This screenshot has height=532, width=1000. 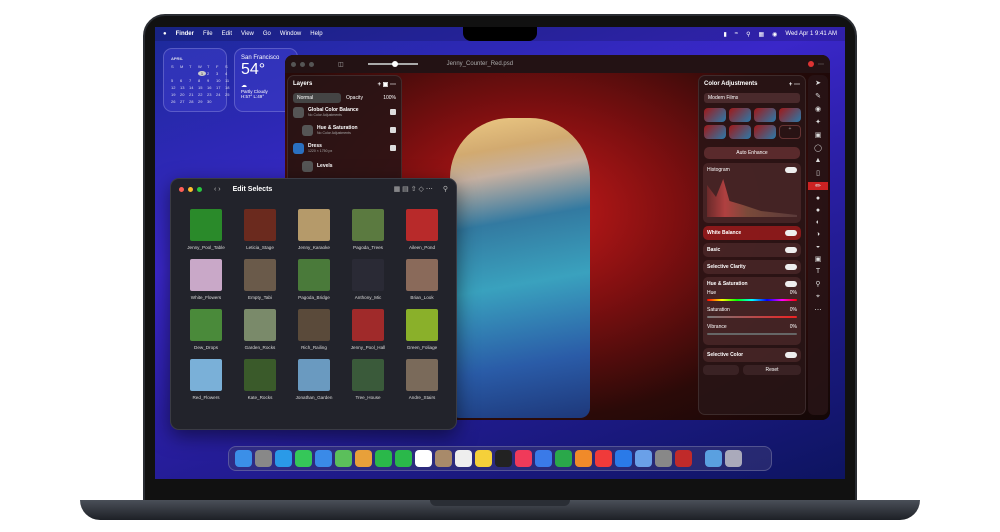 What do you see at coordinates (260, 379) in the screenshot?
I see `file-item: Kate_Rocks` at bounding box center [260, 379].